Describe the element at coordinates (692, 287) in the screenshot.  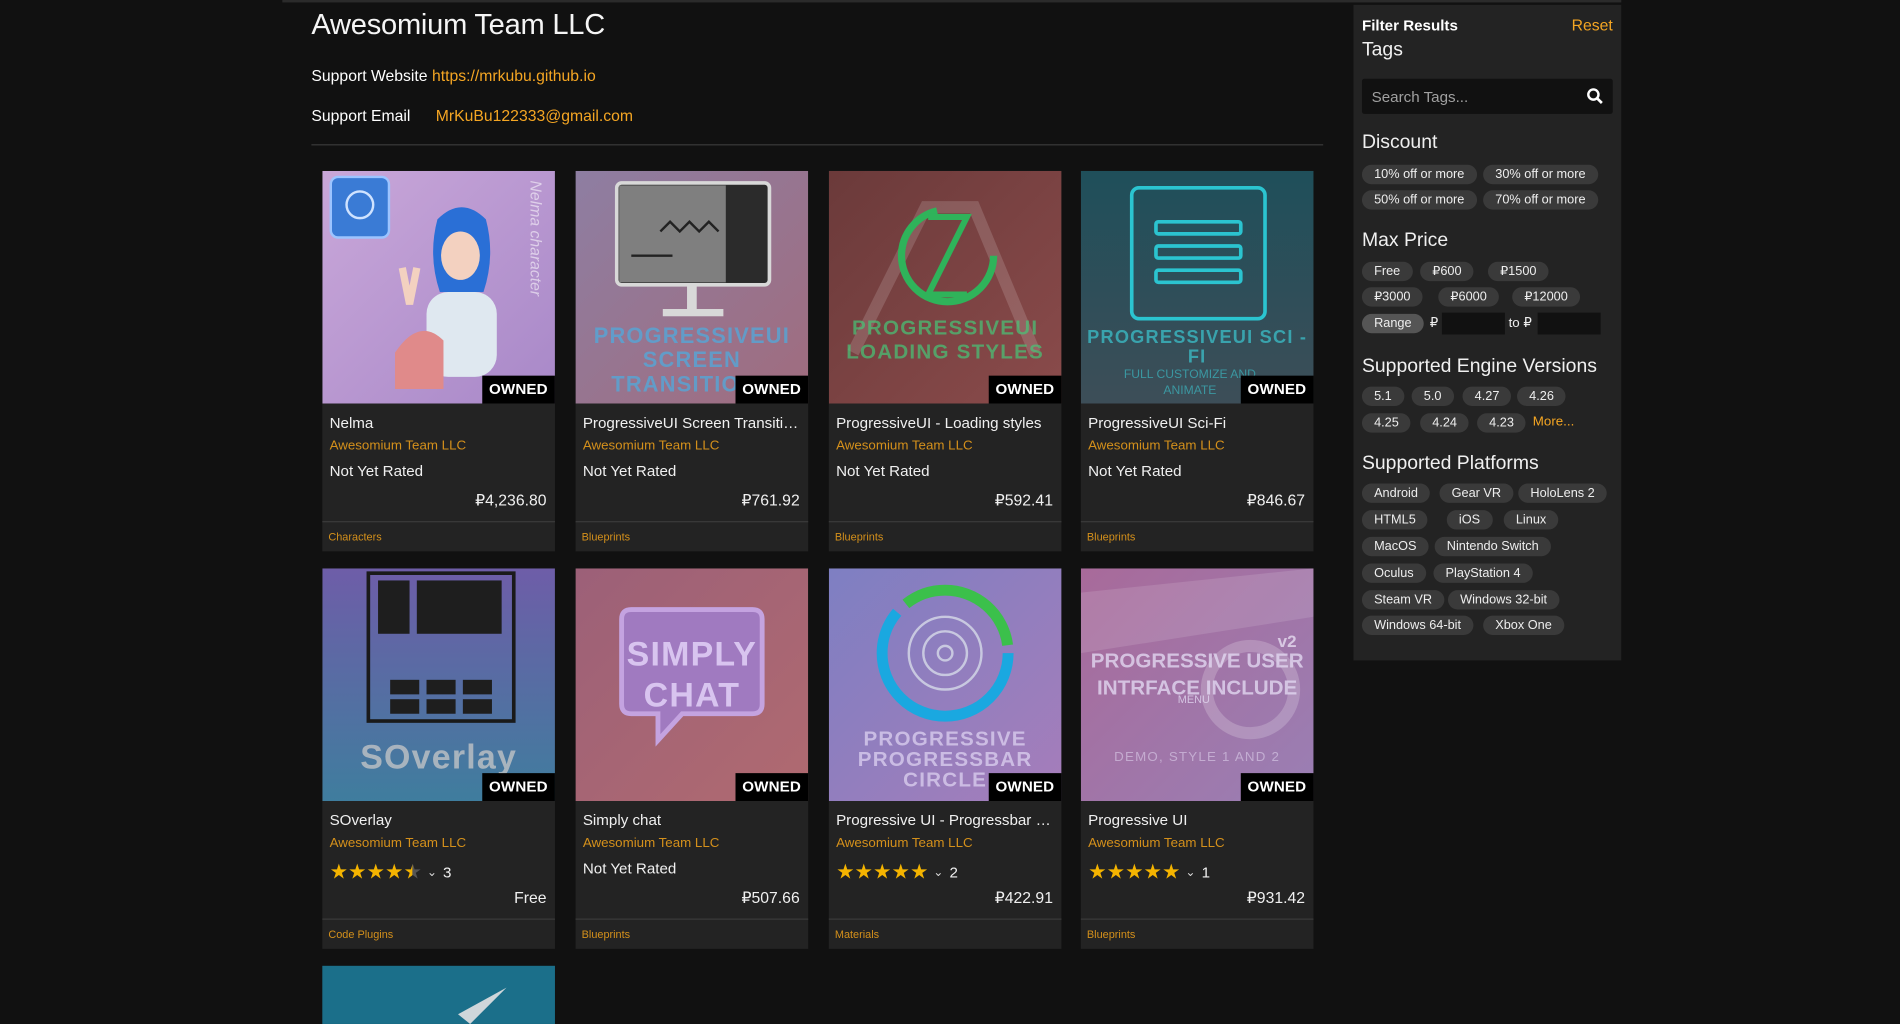
I see `product-thumbnail: PROGRESSIVEUI SCREEN TRANSITIONS OWNED` at that location.